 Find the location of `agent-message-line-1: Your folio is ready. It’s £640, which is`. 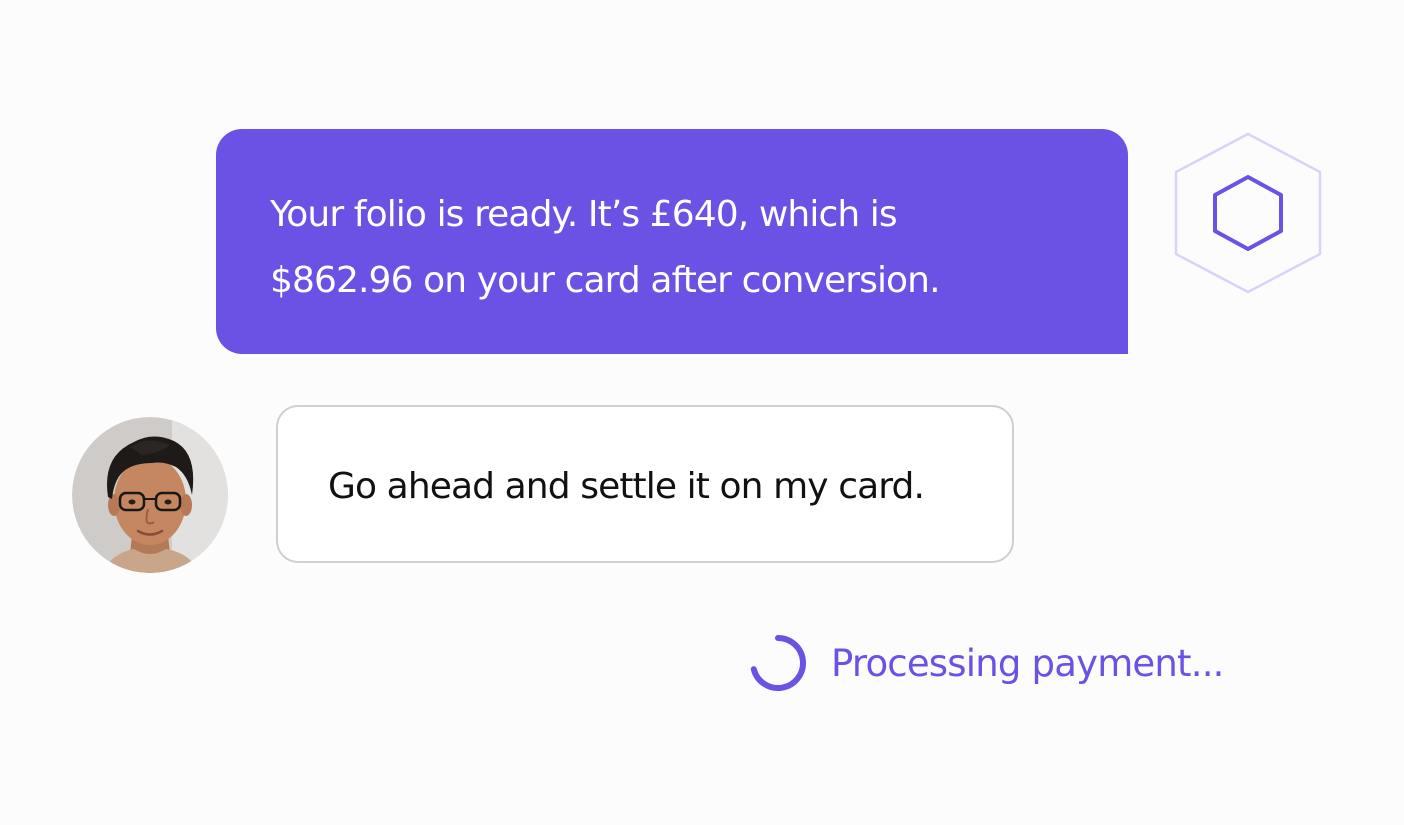

agent-message-line-1: Your folio is ready. It’s £640, which is is located at coordinates (584, 214).